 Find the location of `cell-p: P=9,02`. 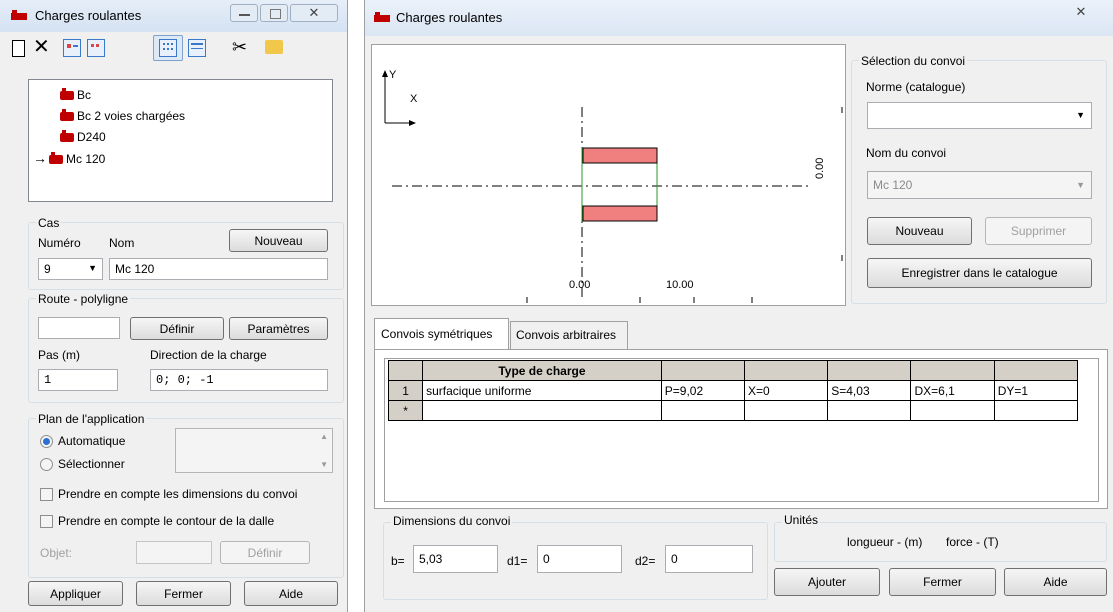

cell-p: P=9,02 is located at coordinates (703, 390).